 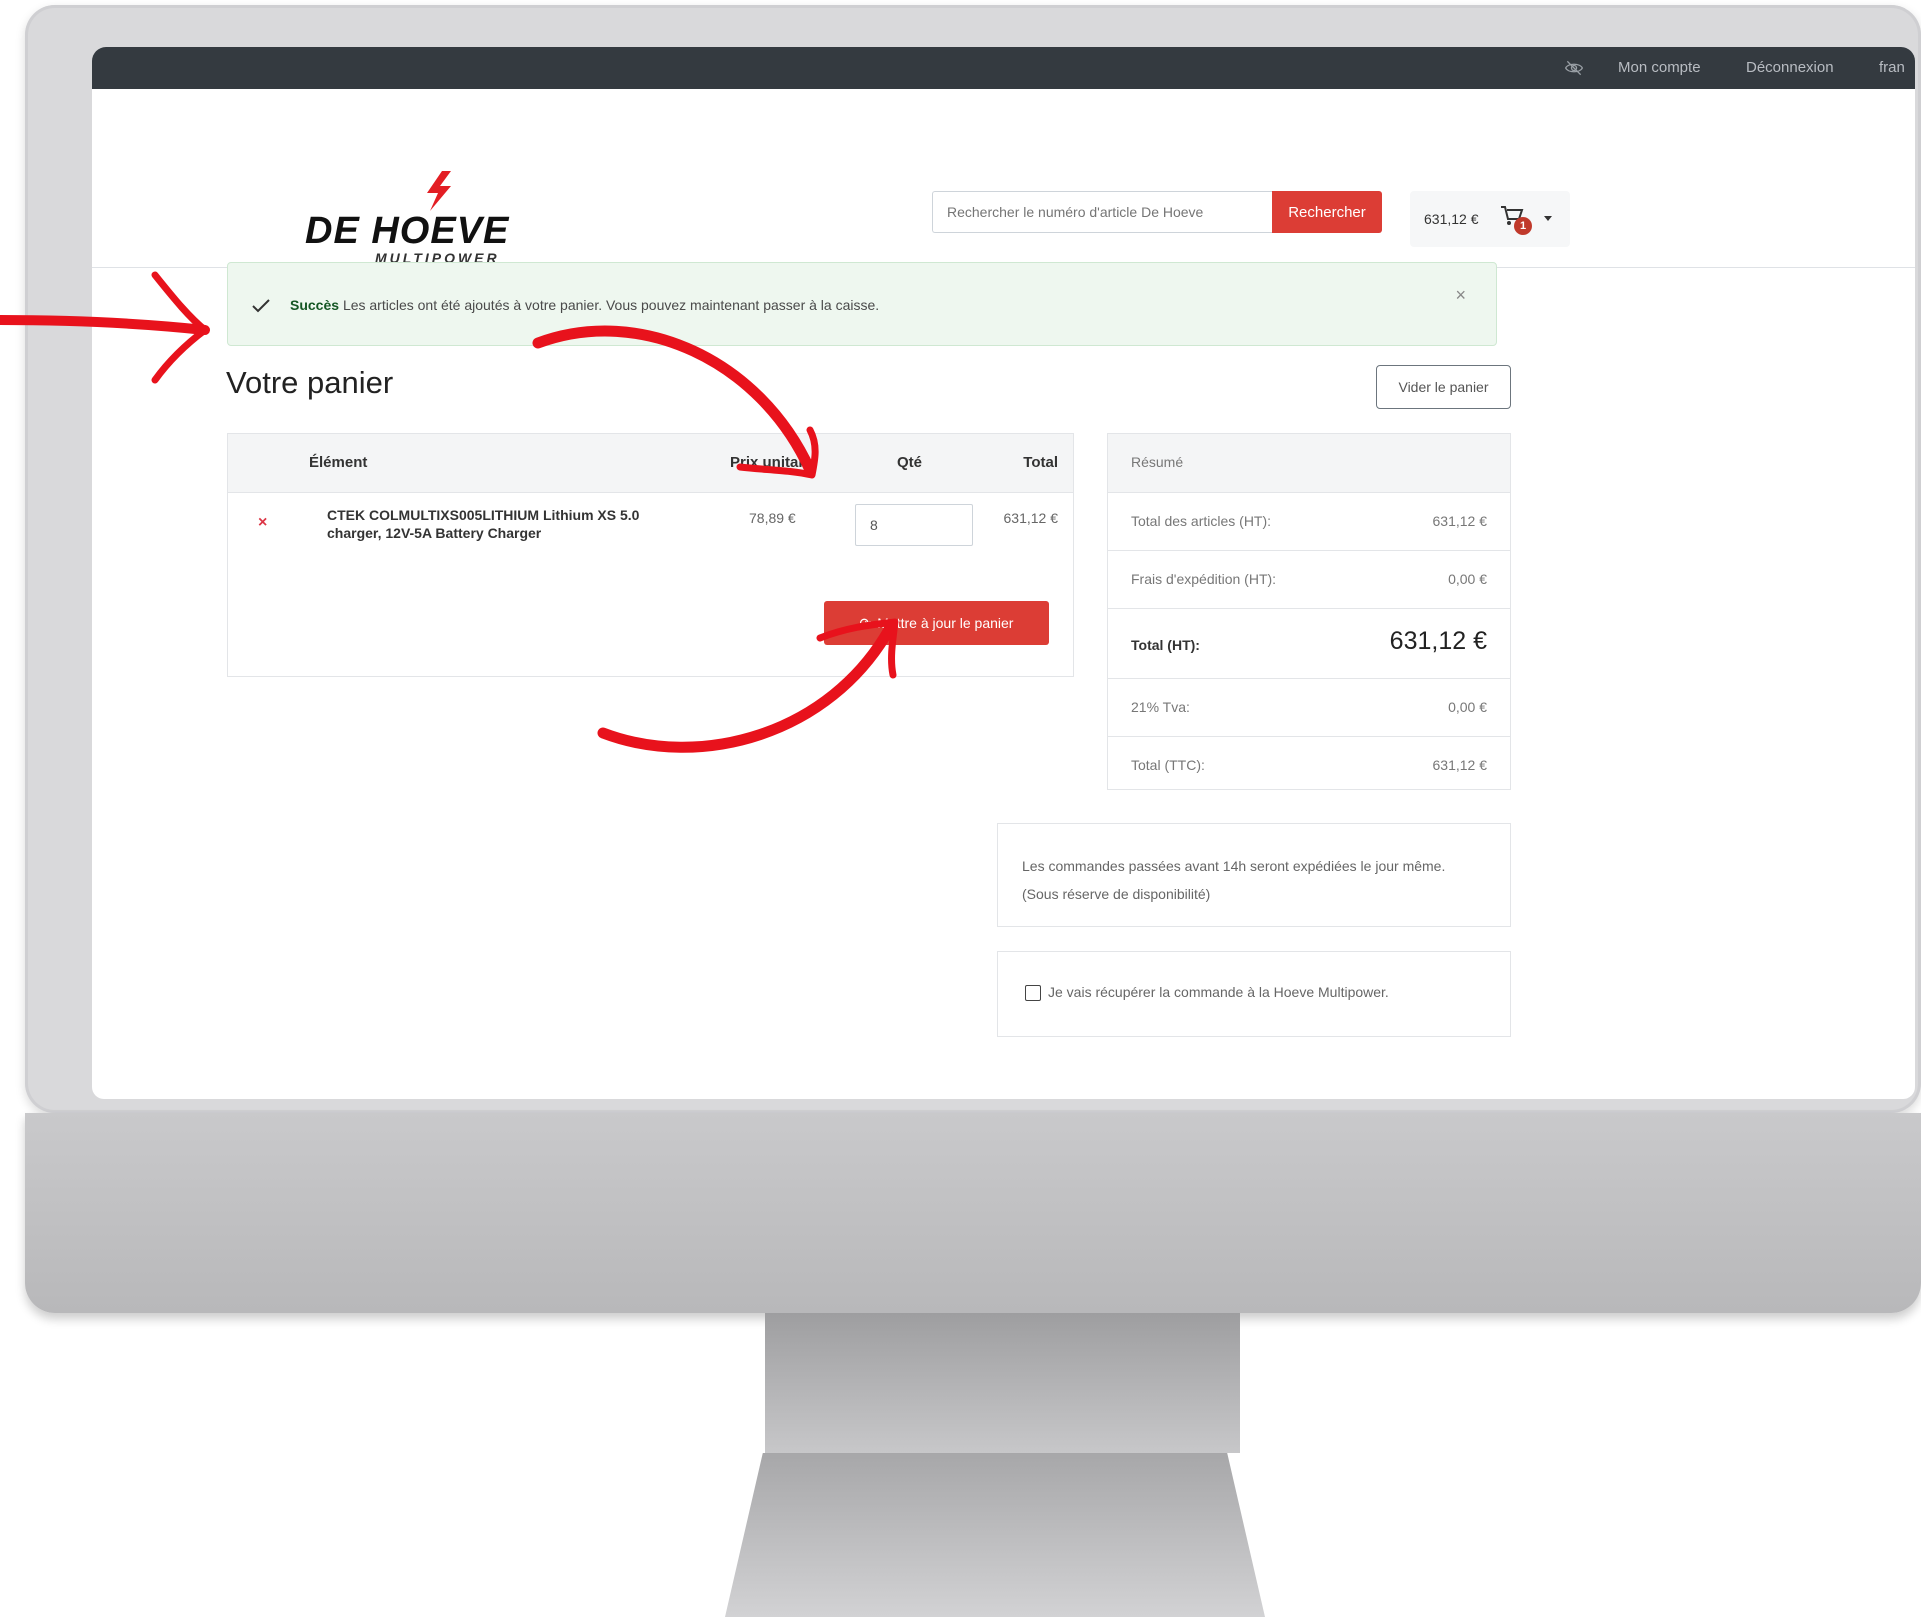 What do you see at coordinates (973, 1213) in the screenshot?
I see `monitor-chin` at bounding box center [973, 1213].